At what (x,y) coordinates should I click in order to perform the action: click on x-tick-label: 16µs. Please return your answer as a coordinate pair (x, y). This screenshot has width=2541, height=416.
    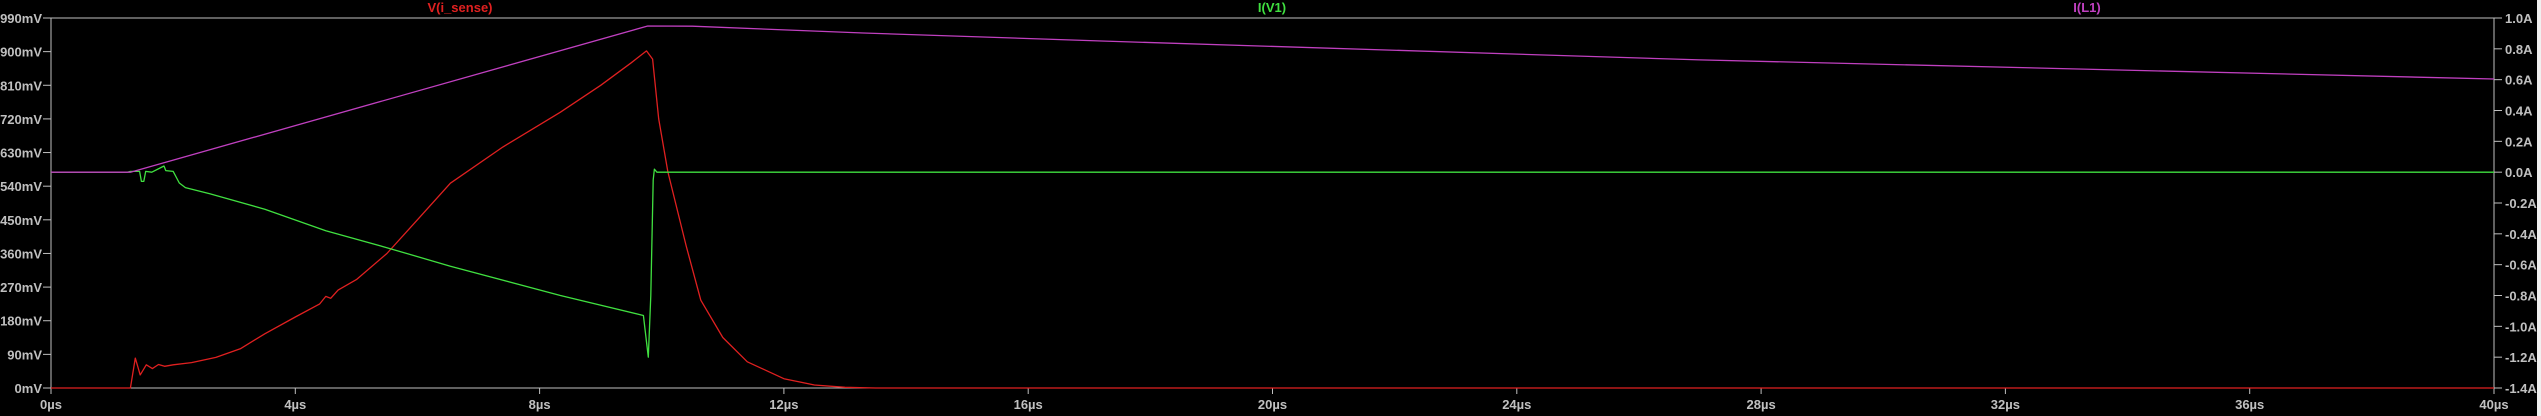
    Looking at the image, I should click on (1028, 404).